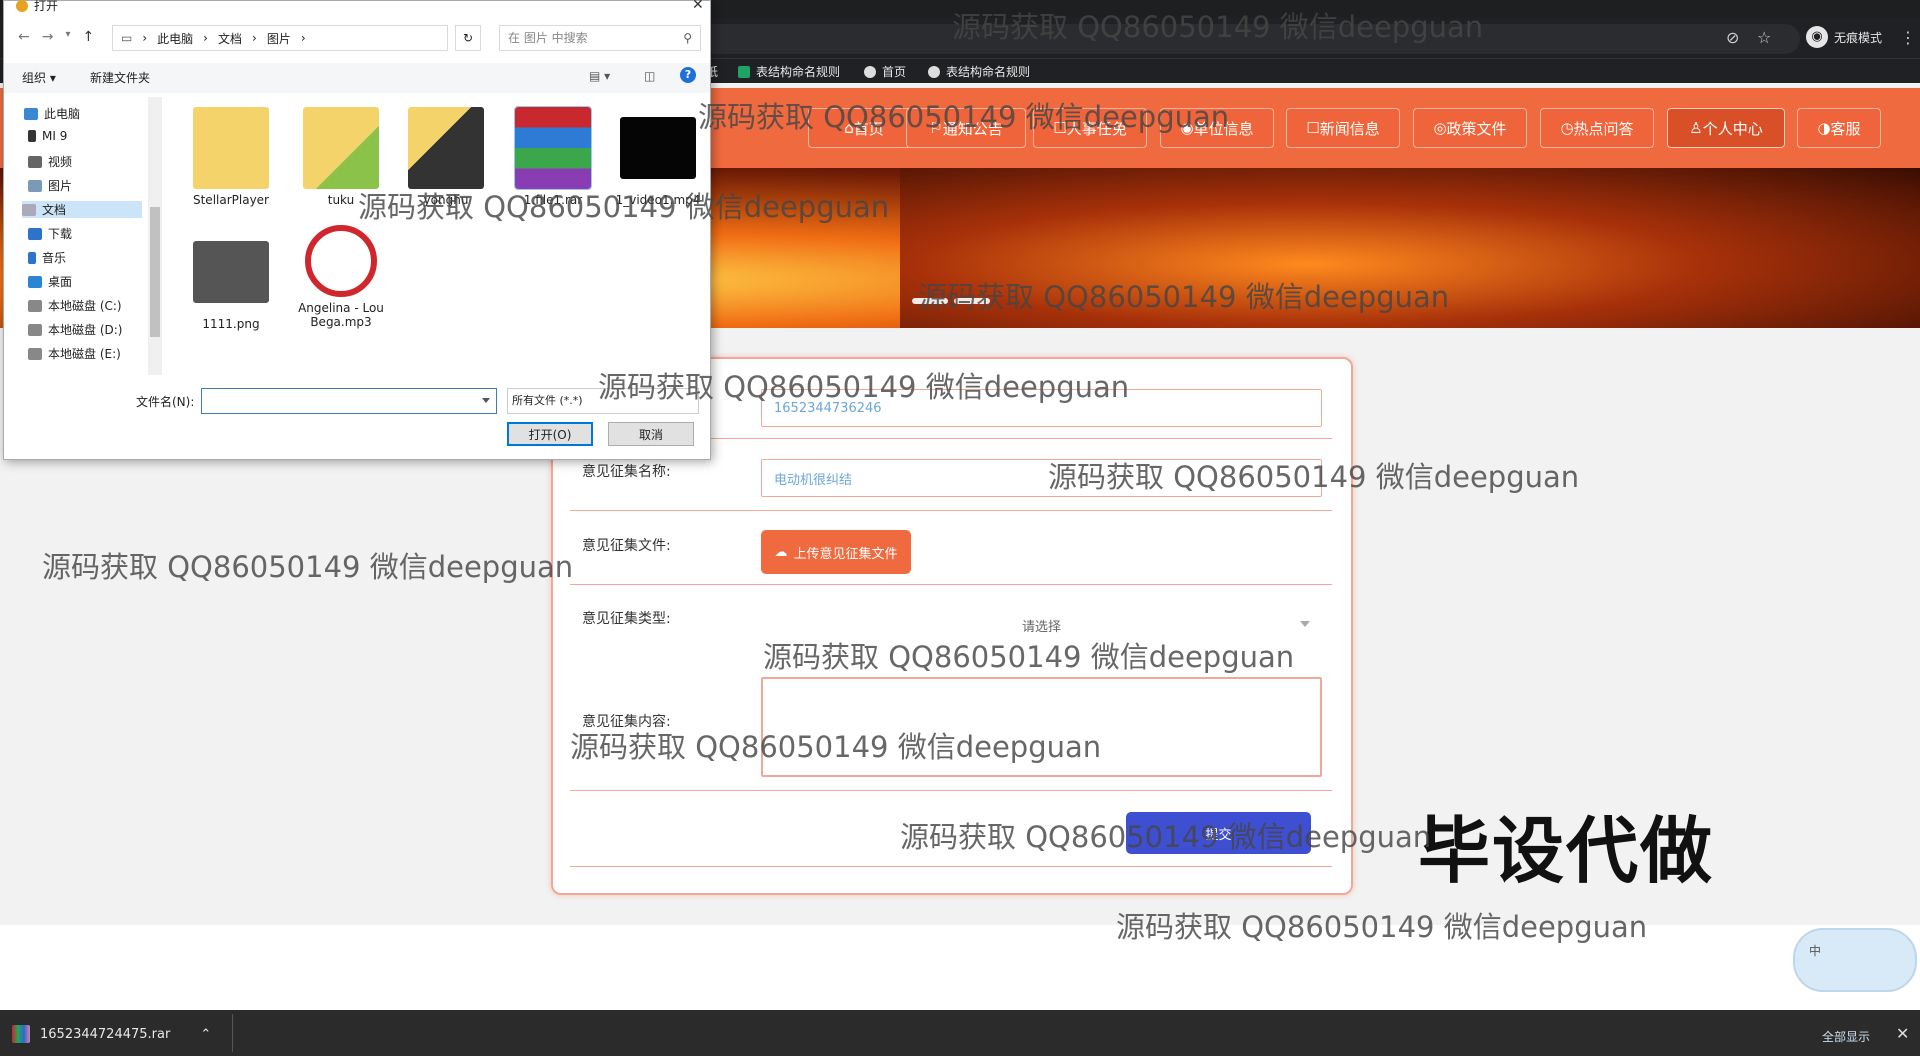 The image size is (1920, 1056). I want to click on tree-item: 本地磁盘 (E:), so click(74, 353).